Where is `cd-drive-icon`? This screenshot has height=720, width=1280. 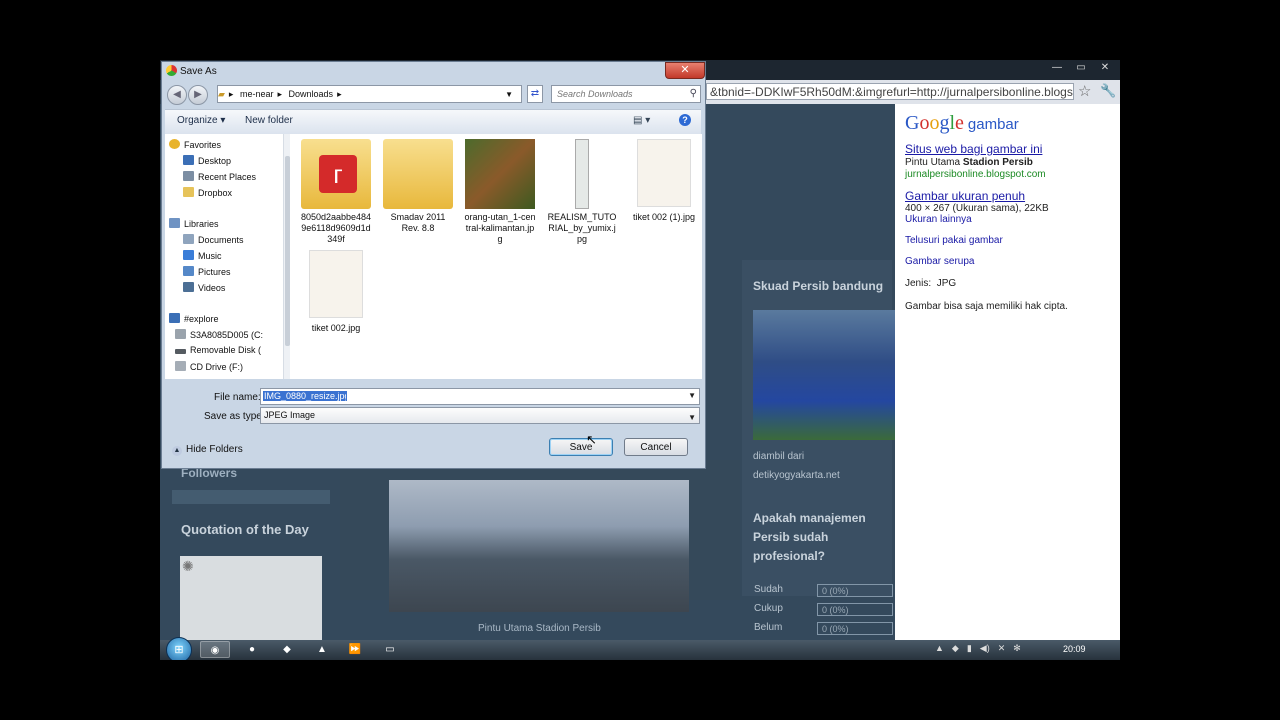
cd-drive-icon is located at coordinates (180, 366).